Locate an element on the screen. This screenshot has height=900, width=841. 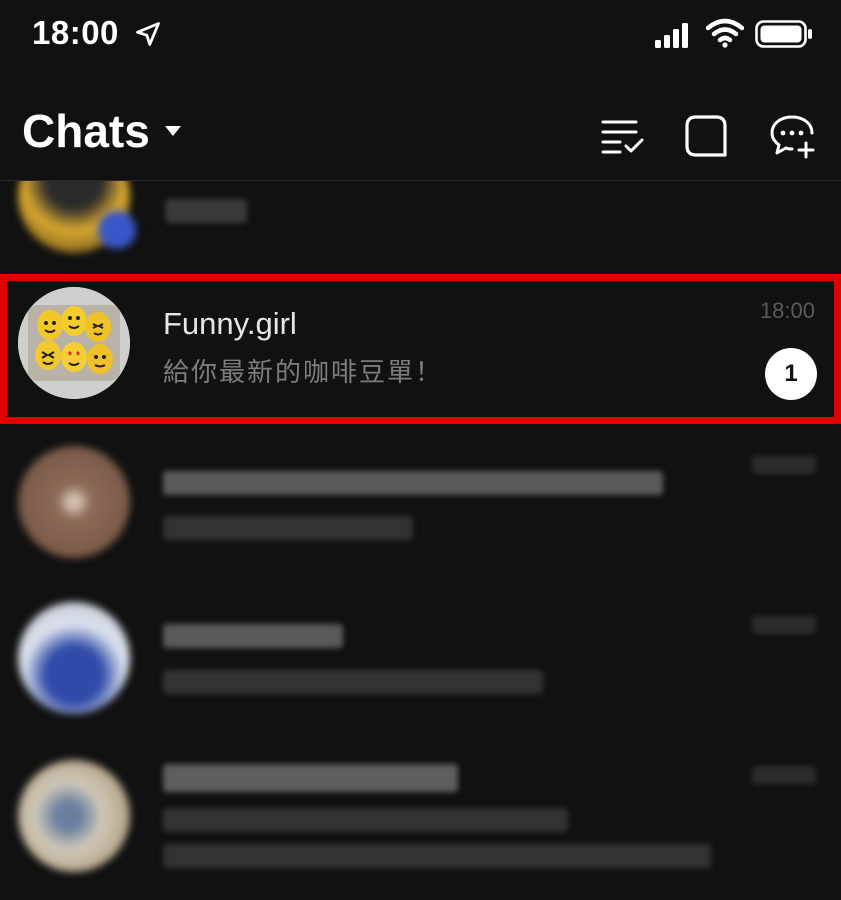
wifi-icon is located at coordinates (725, 33).